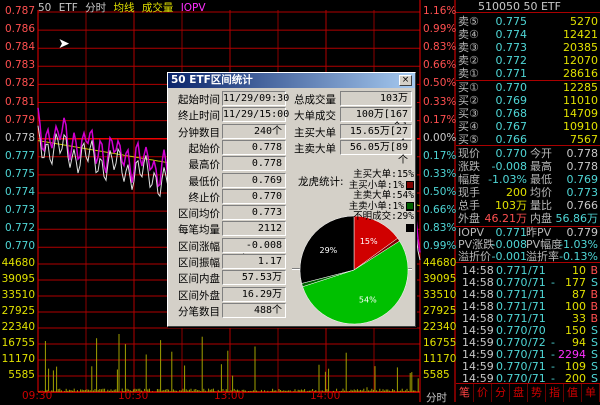  What do you see at coordinates (440, 155) in the screenshot?
I see `pct-tick: 0.17%` at bounding box center [440, 155].